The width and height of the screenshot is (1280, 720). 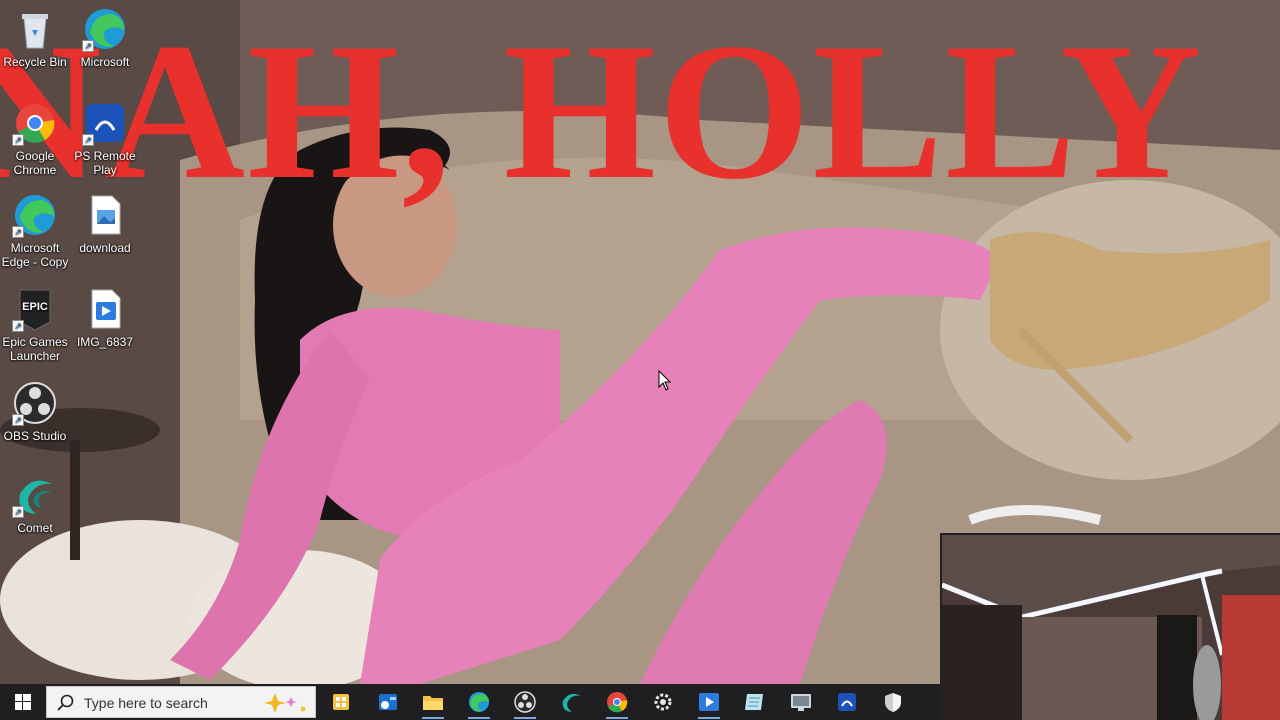 I want to click on task-view-icon, so click(x=341, y=702).